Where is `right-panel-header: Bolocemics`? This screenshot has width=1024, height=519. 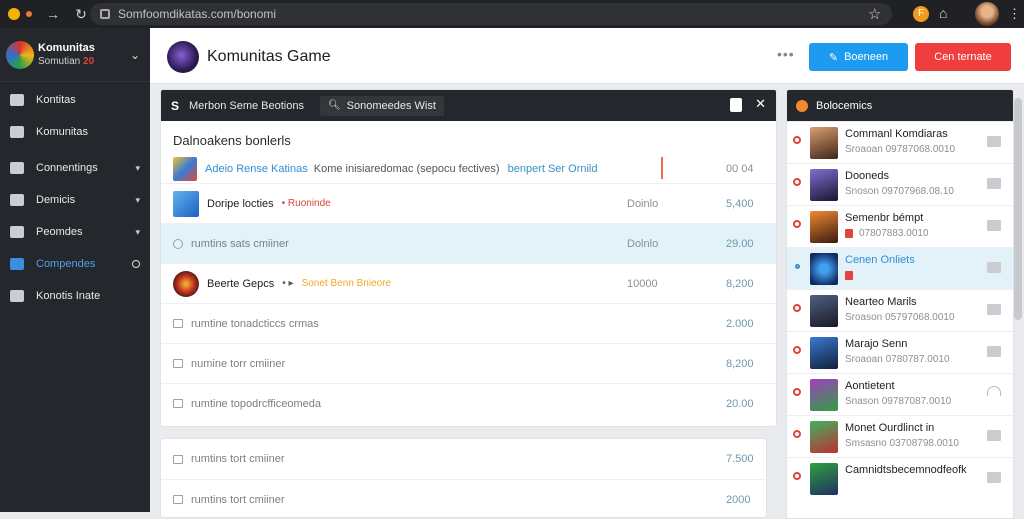
right-panel-header: Bolocemics is located at coordinates (900, 105).